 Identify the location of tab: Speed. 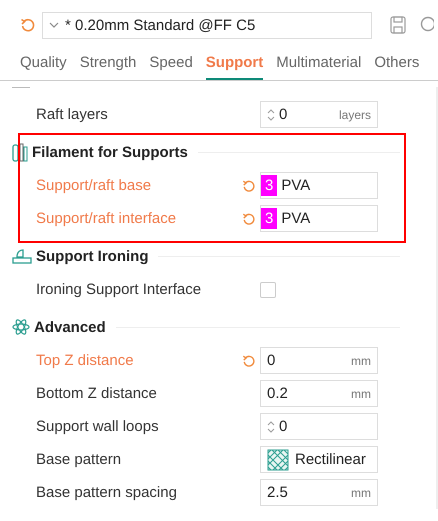
(171, 67).